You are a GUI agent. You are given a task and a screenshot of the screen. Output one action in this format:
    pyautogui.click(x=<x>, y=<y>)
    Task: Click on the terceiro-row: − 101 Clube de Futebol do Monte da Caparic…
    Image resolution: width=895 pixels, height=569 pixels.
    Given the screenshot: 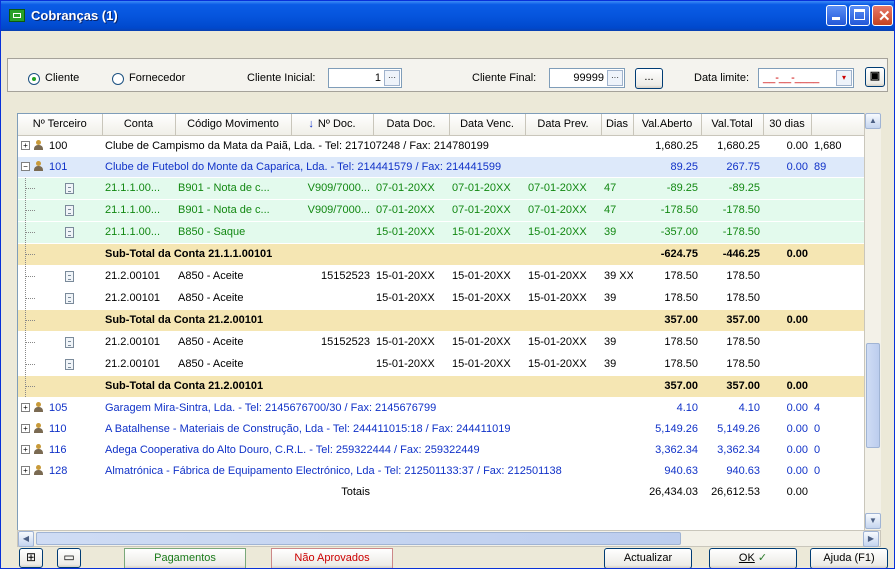 What is the action you would take?
    pyautogui.click(x=449, y=167)
    